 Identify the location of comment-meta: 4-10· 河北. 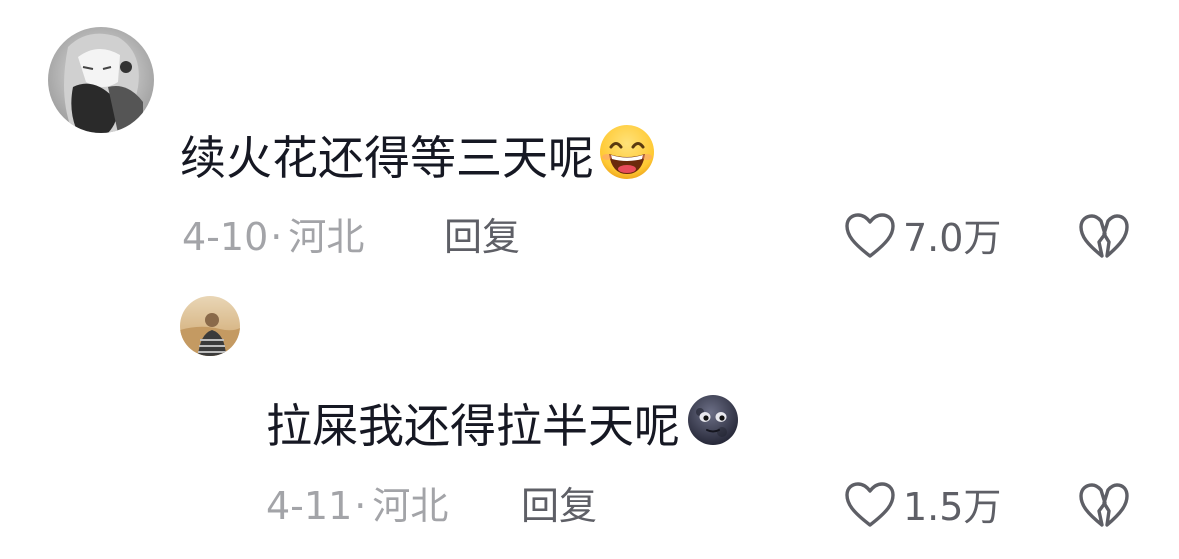
(273, 237).